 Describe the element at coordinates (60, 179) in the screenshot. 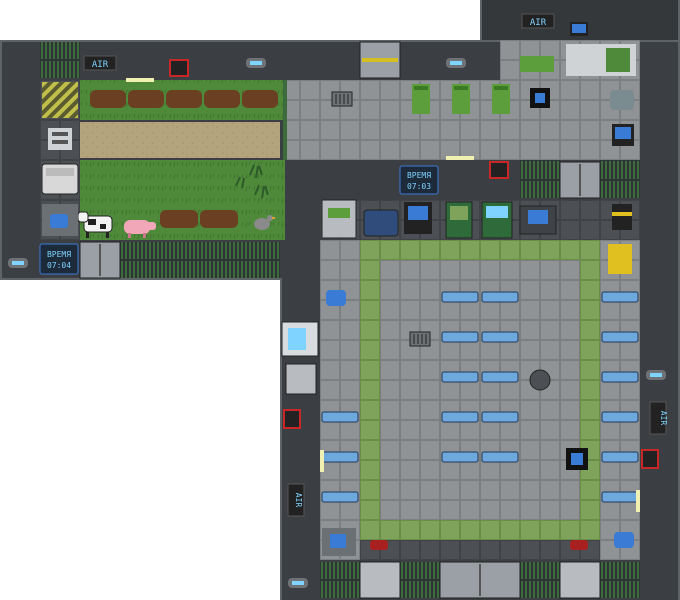

I see `biogenerator` at that location.